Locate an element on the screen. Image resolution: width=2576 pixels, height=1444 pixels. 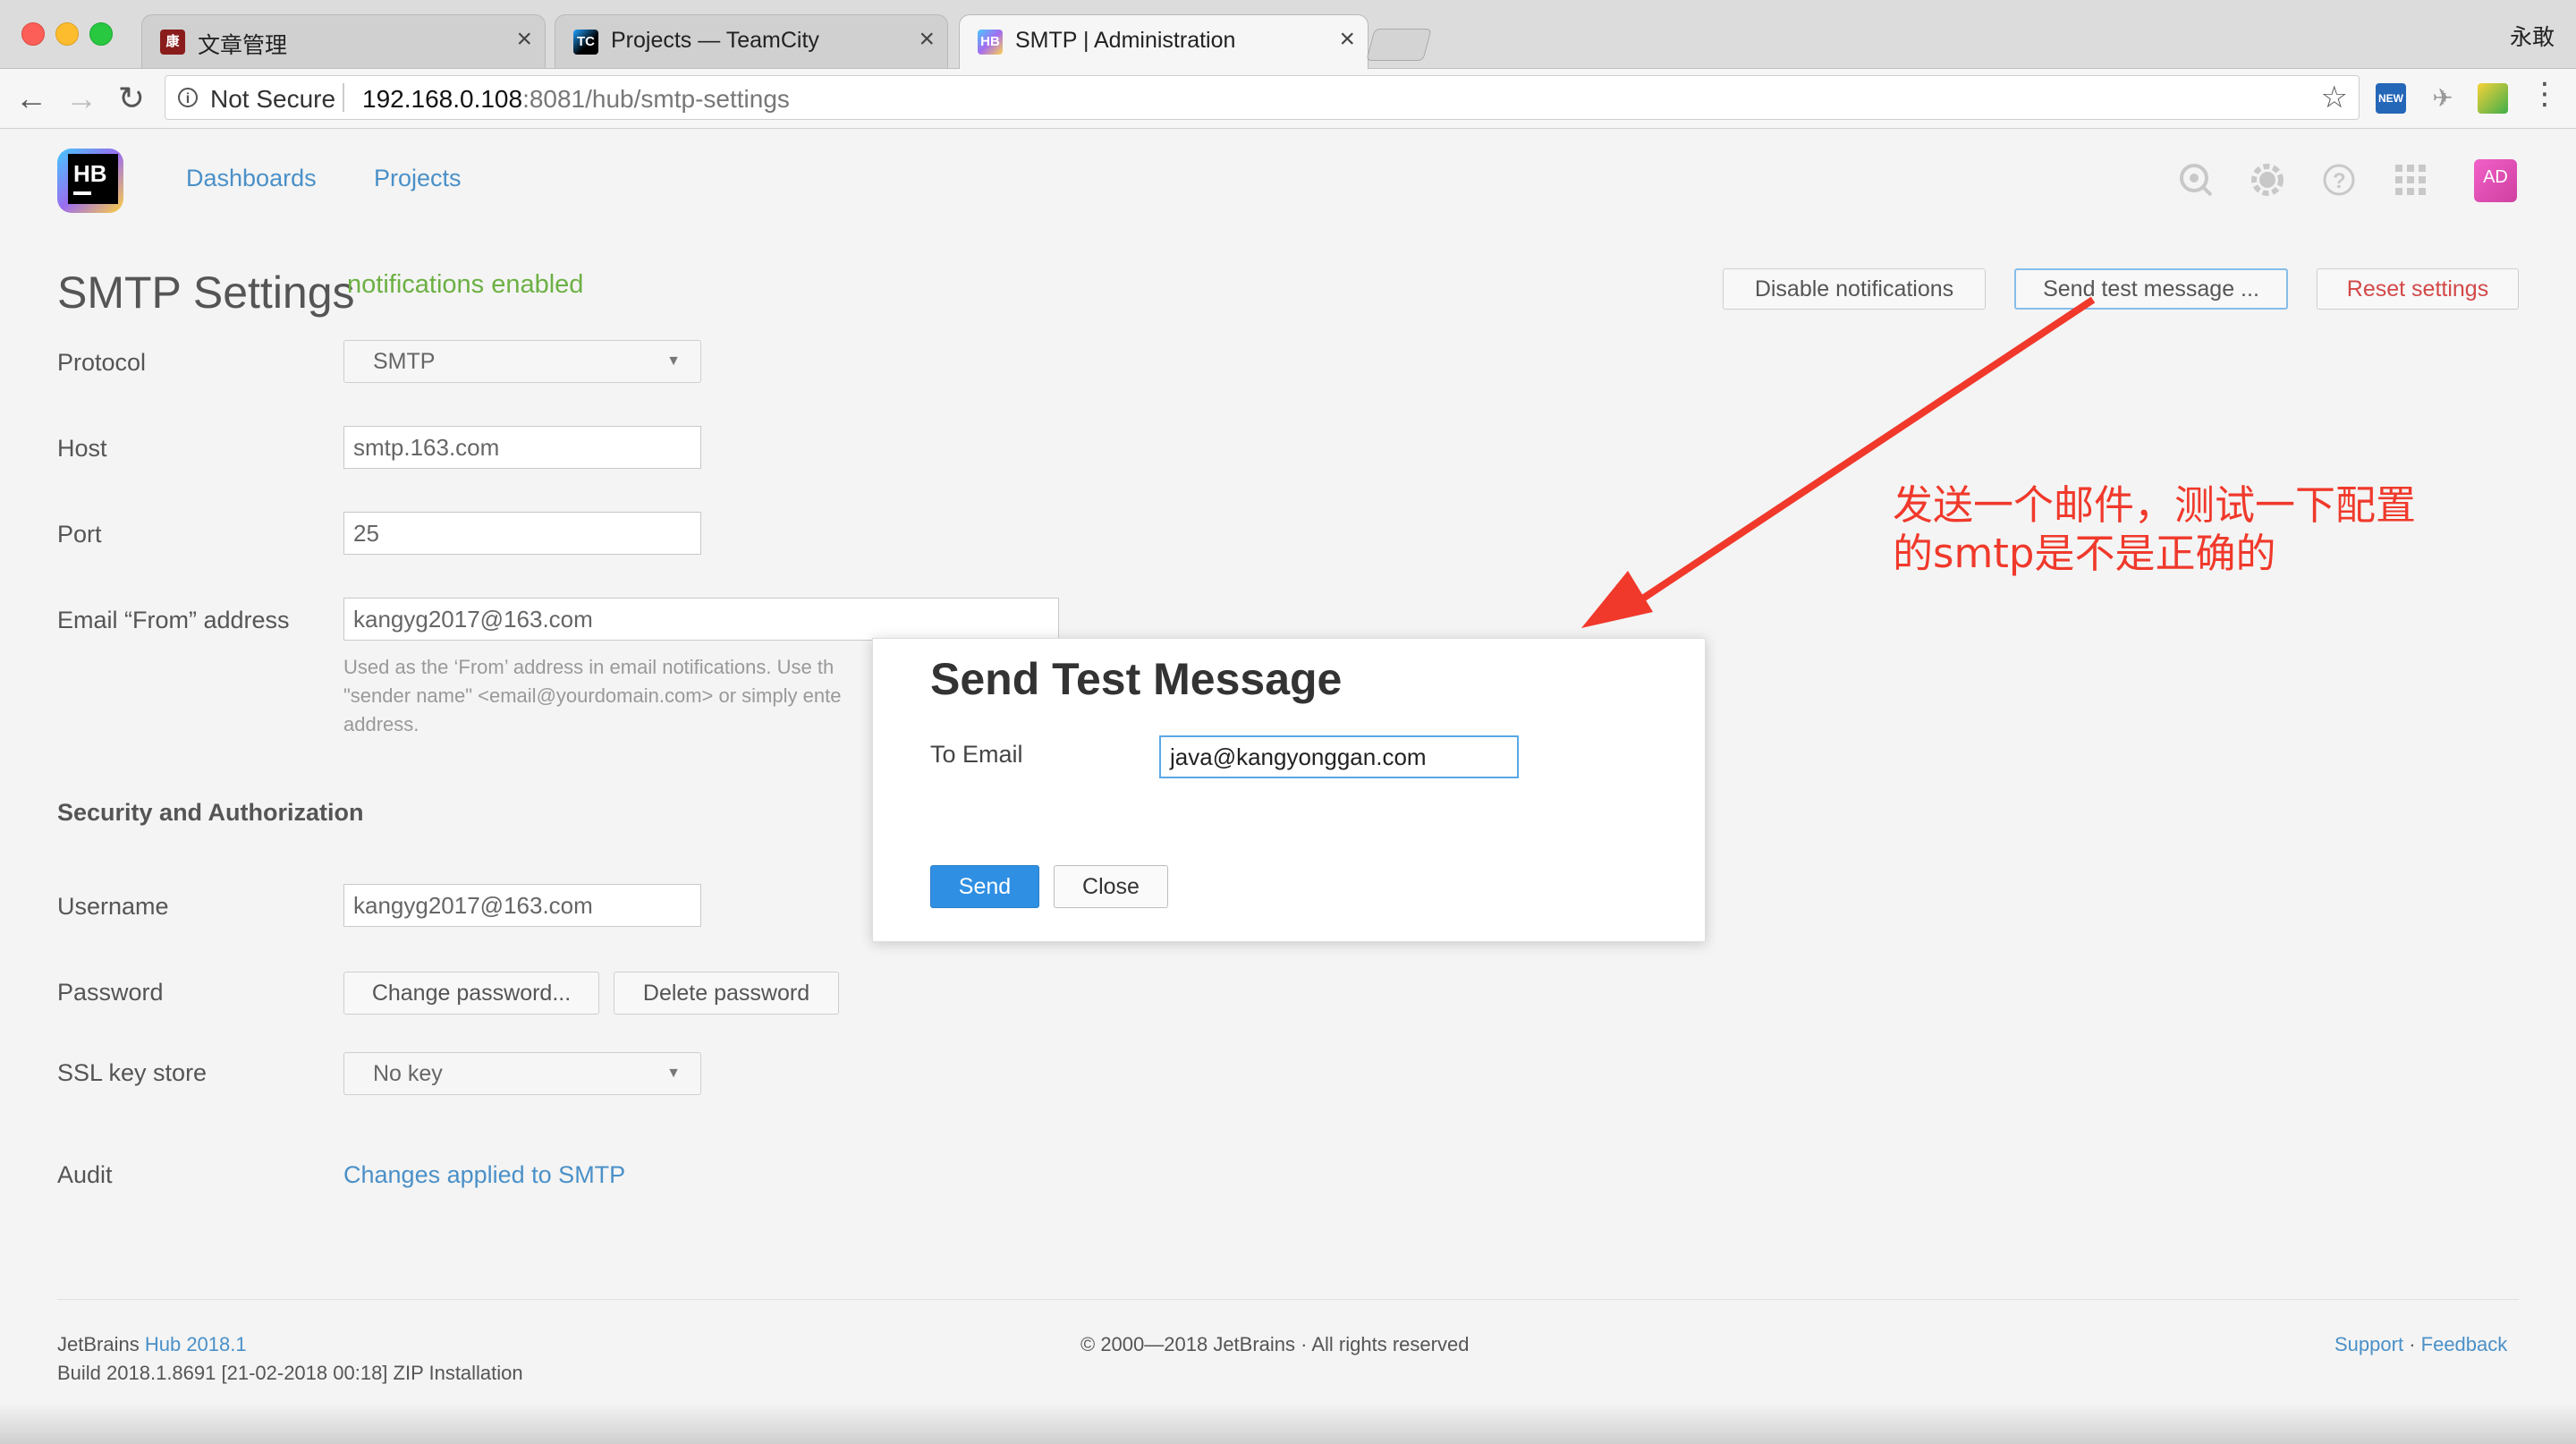
logo-text: HB is located at coordinates (90, 174).